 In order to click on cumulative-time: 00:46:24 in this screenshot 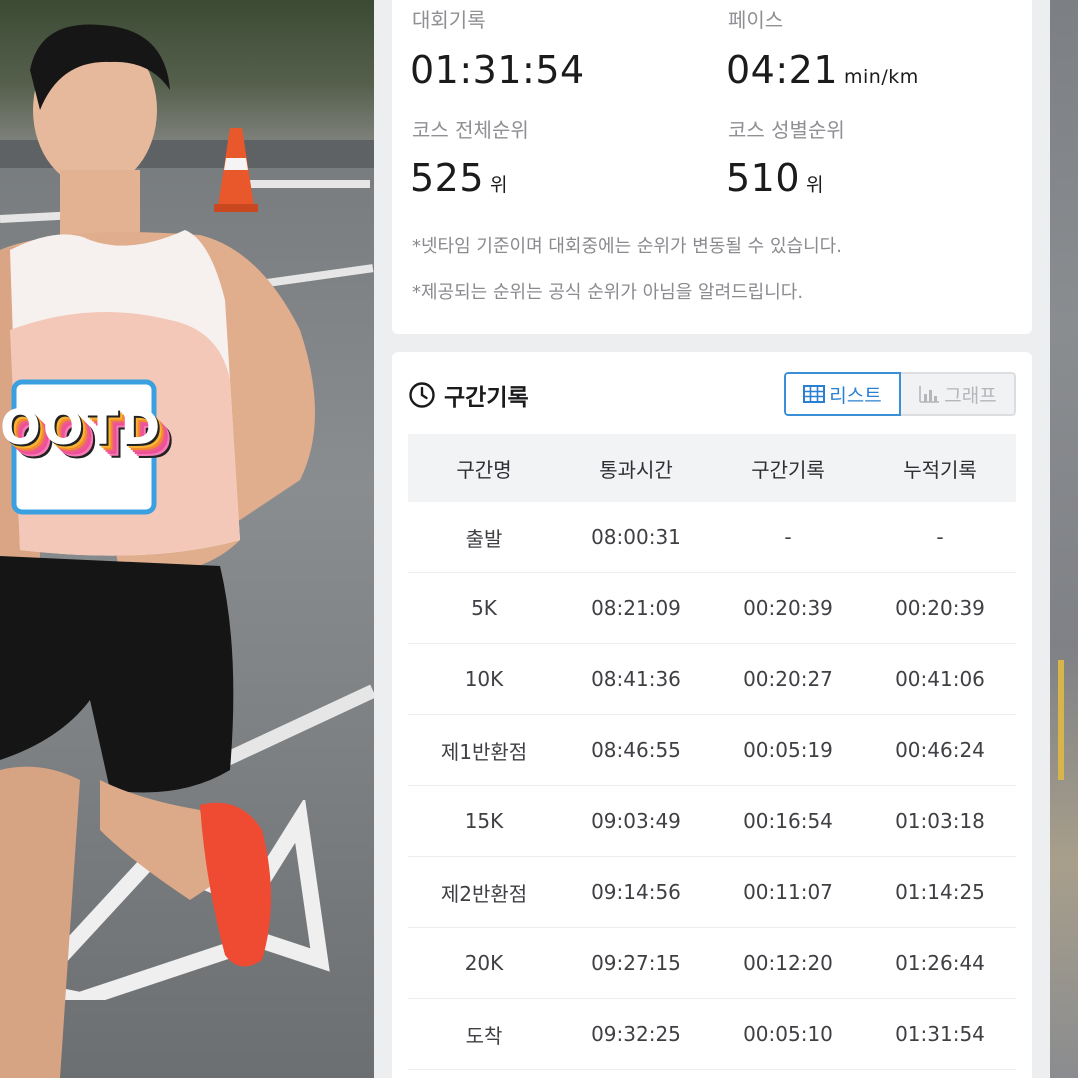, I will do `click(940, 750)`.